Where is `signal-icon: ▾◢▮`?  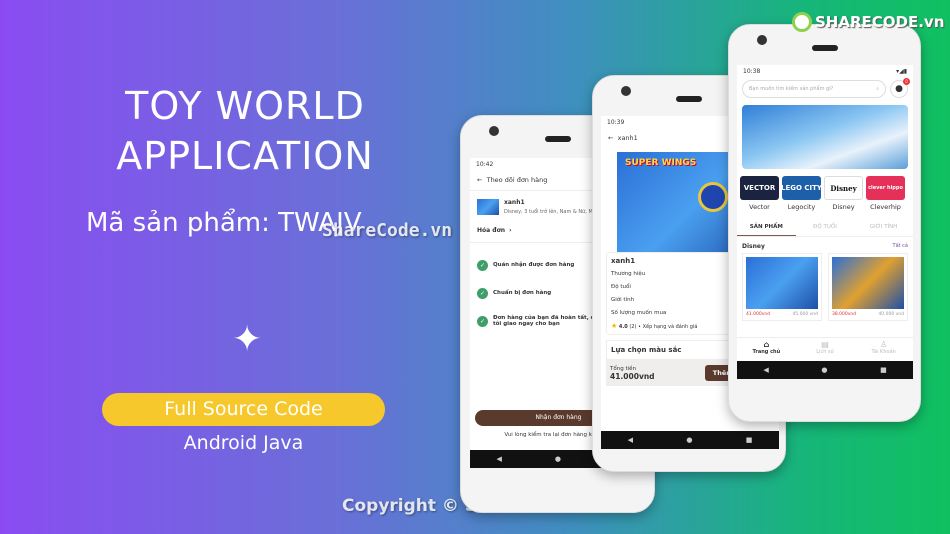 signal-icon: ▾◢▮ is located at coordinates (901, 71).